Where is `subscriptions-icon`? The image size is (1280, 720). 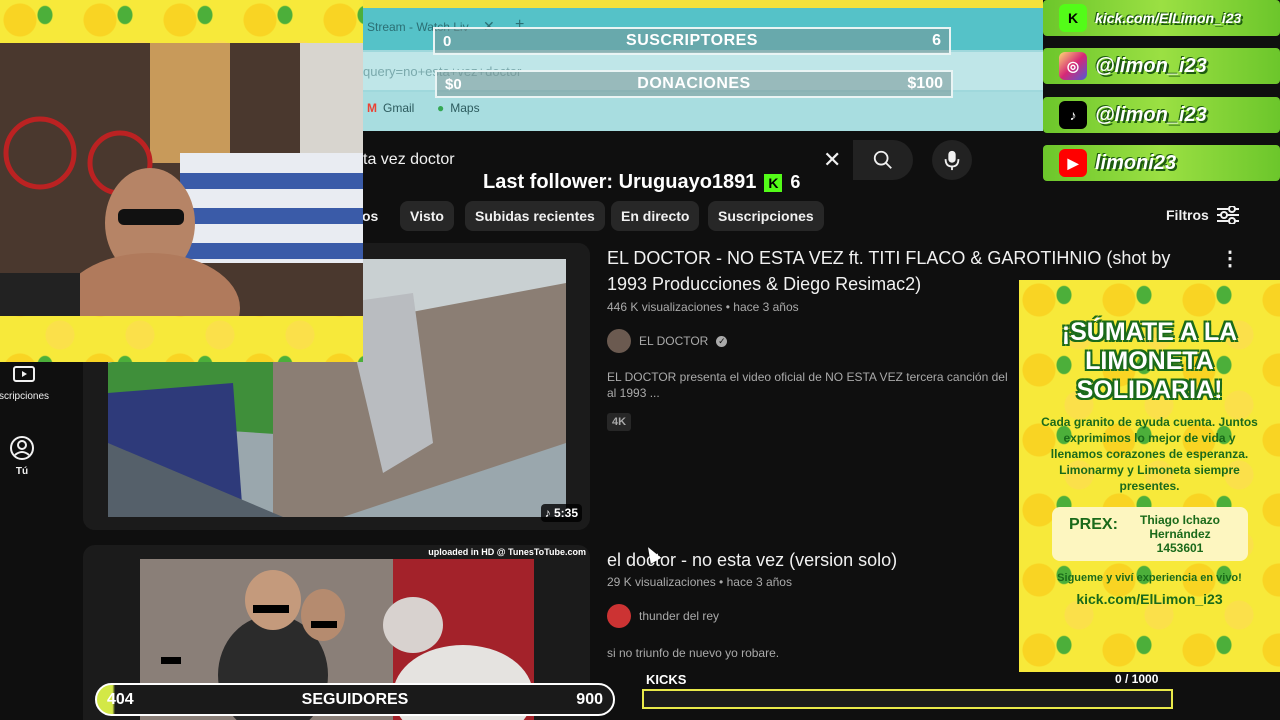 subscriptions-icon is located at coordinates (24, 374).